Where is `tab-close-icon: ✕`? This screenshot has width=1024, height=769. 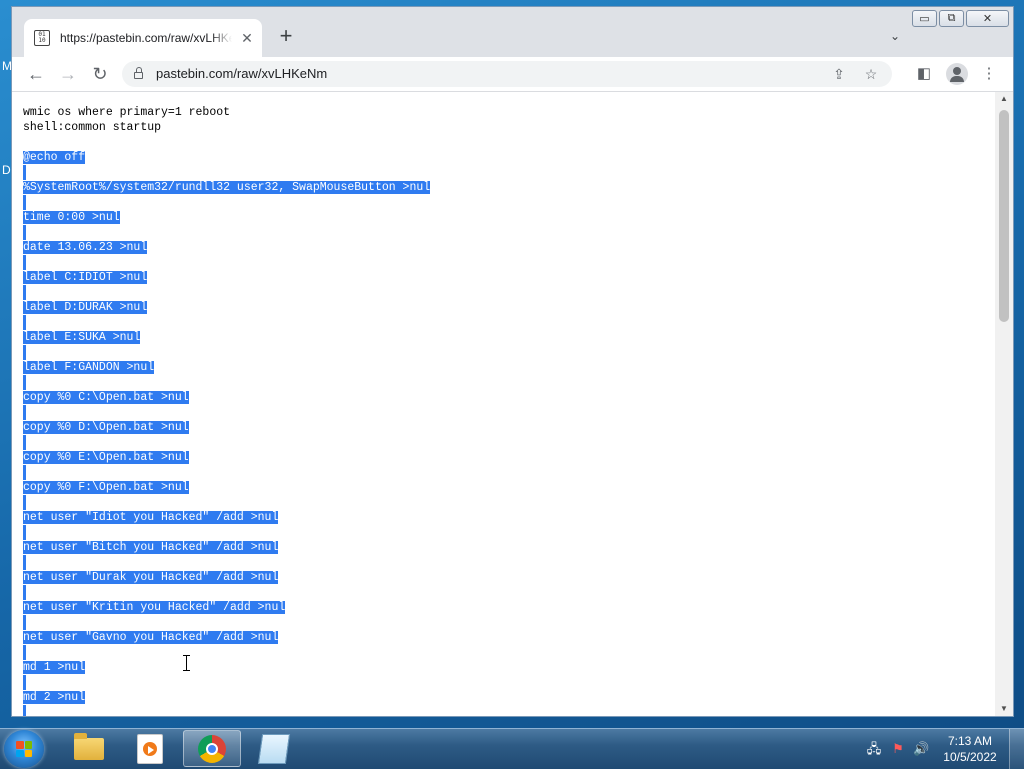
tab-close-icon: ✕ is located at coordinates (247, 38).